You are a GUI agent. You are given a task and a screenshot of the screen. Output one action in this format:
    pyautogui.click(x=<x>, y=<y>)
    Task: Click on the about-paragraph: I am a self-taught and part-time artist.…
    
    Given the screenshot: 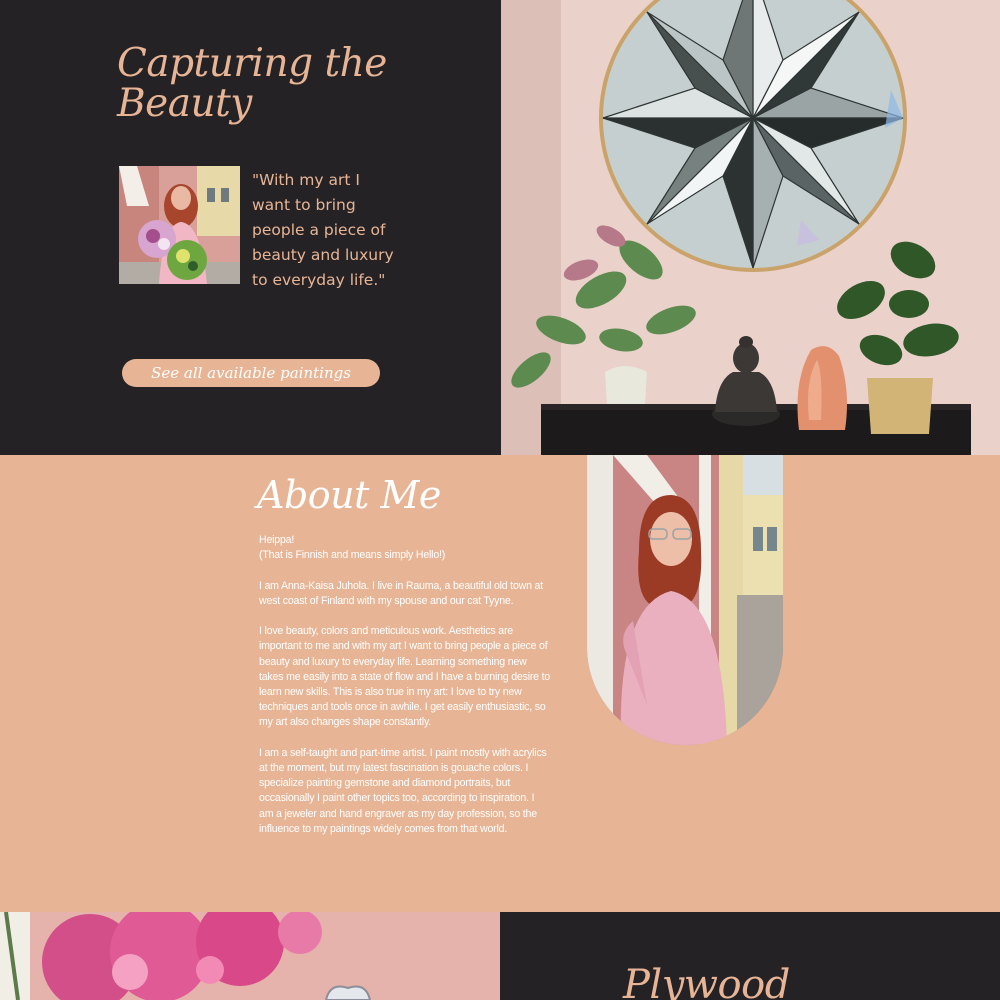 What is the action you would take?
    pyautogui.click(x=403, y=790)
    